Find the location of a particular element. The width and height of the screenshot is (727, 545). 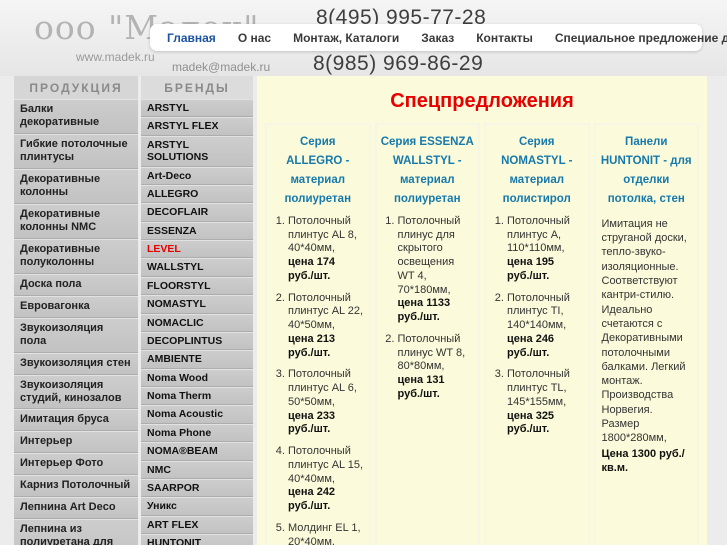

brand-link: AMBIENTE is located at coordinates (197, 359).